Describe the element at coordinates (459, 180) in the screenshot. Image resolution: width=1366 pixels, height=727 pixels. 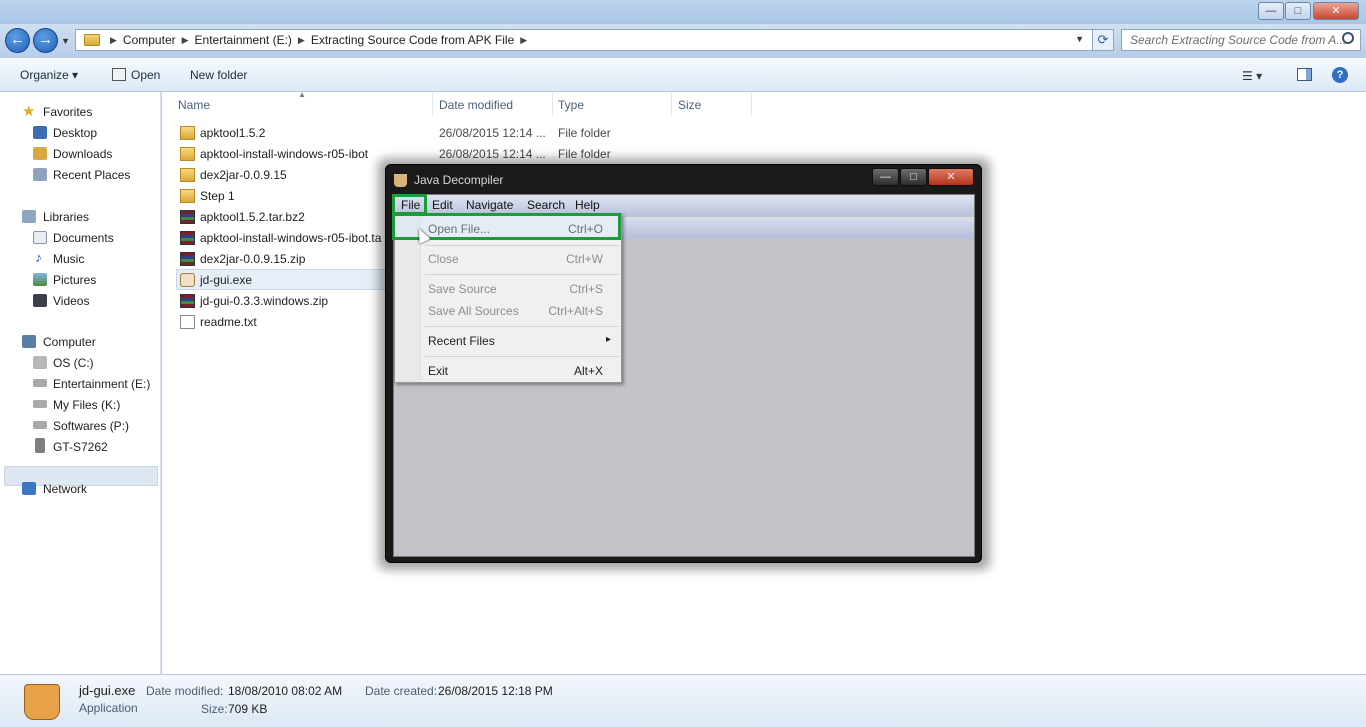
I see `jd-window-title: Java Decompiler` at that location.